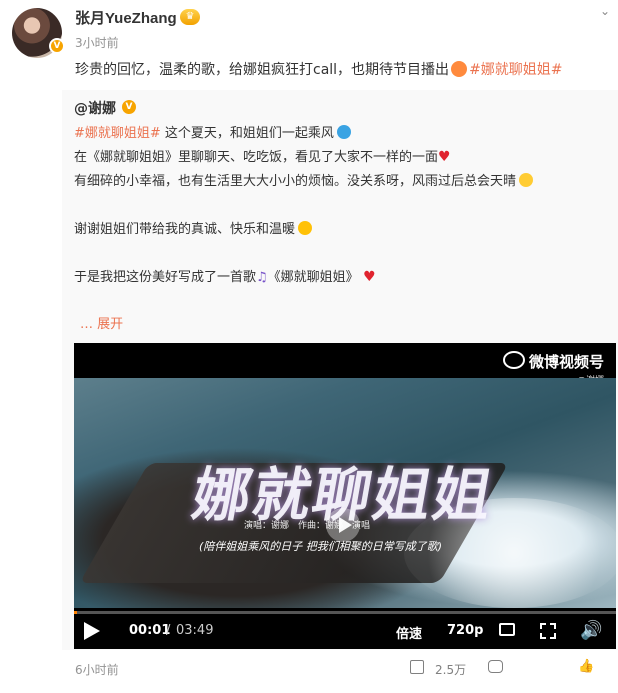 The image size is (618, 693). Describe the element at coordinates (309, 29) in the screenshot. I see `post-header: V 张月YueZhang ♛ 3小时前 ⌄` at that location.